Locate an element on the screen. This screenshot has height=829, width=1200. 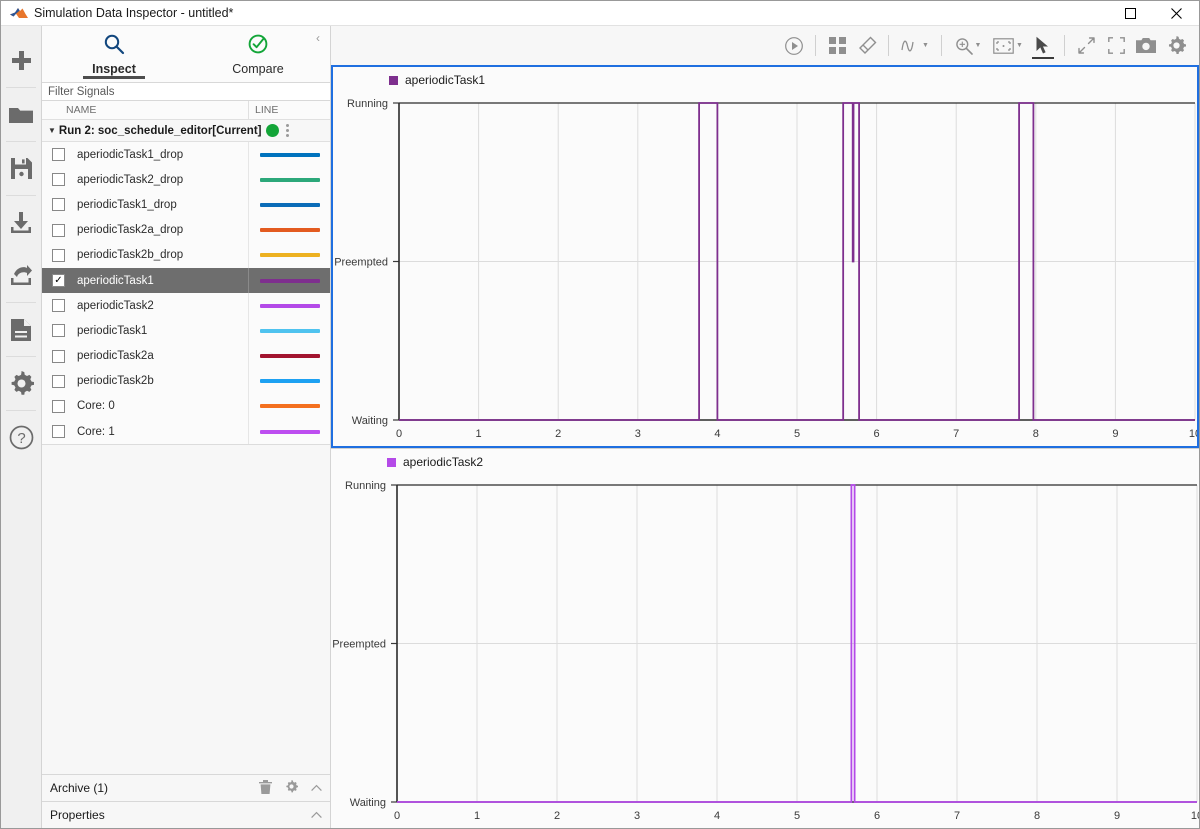
signal-row: ✓ aperiodicTask1 is located at coordinates (186, 280).